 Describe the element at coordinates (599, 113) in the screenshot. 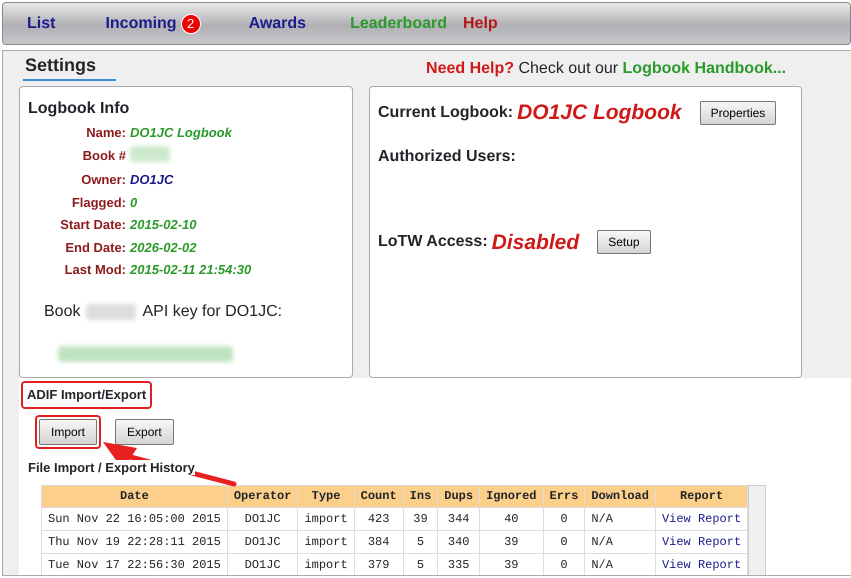

I see `current-logbook-name: DO1JC Logbook` at that location.